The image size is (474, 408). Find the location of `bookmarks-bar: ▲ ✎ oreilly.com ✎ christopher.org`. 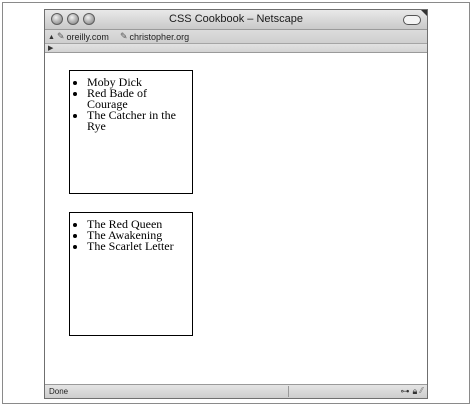

bookmarks-bar: ▲ ✎ oreilly.com ✎ christopher.org is located at coordinates (236, 37).